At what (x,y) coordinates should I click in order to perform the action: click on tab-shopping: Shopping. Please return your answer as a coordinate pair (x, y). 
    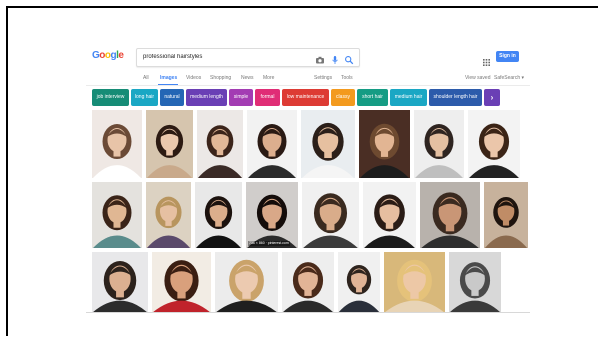
    Looking at the image, I should click on (220, 78).